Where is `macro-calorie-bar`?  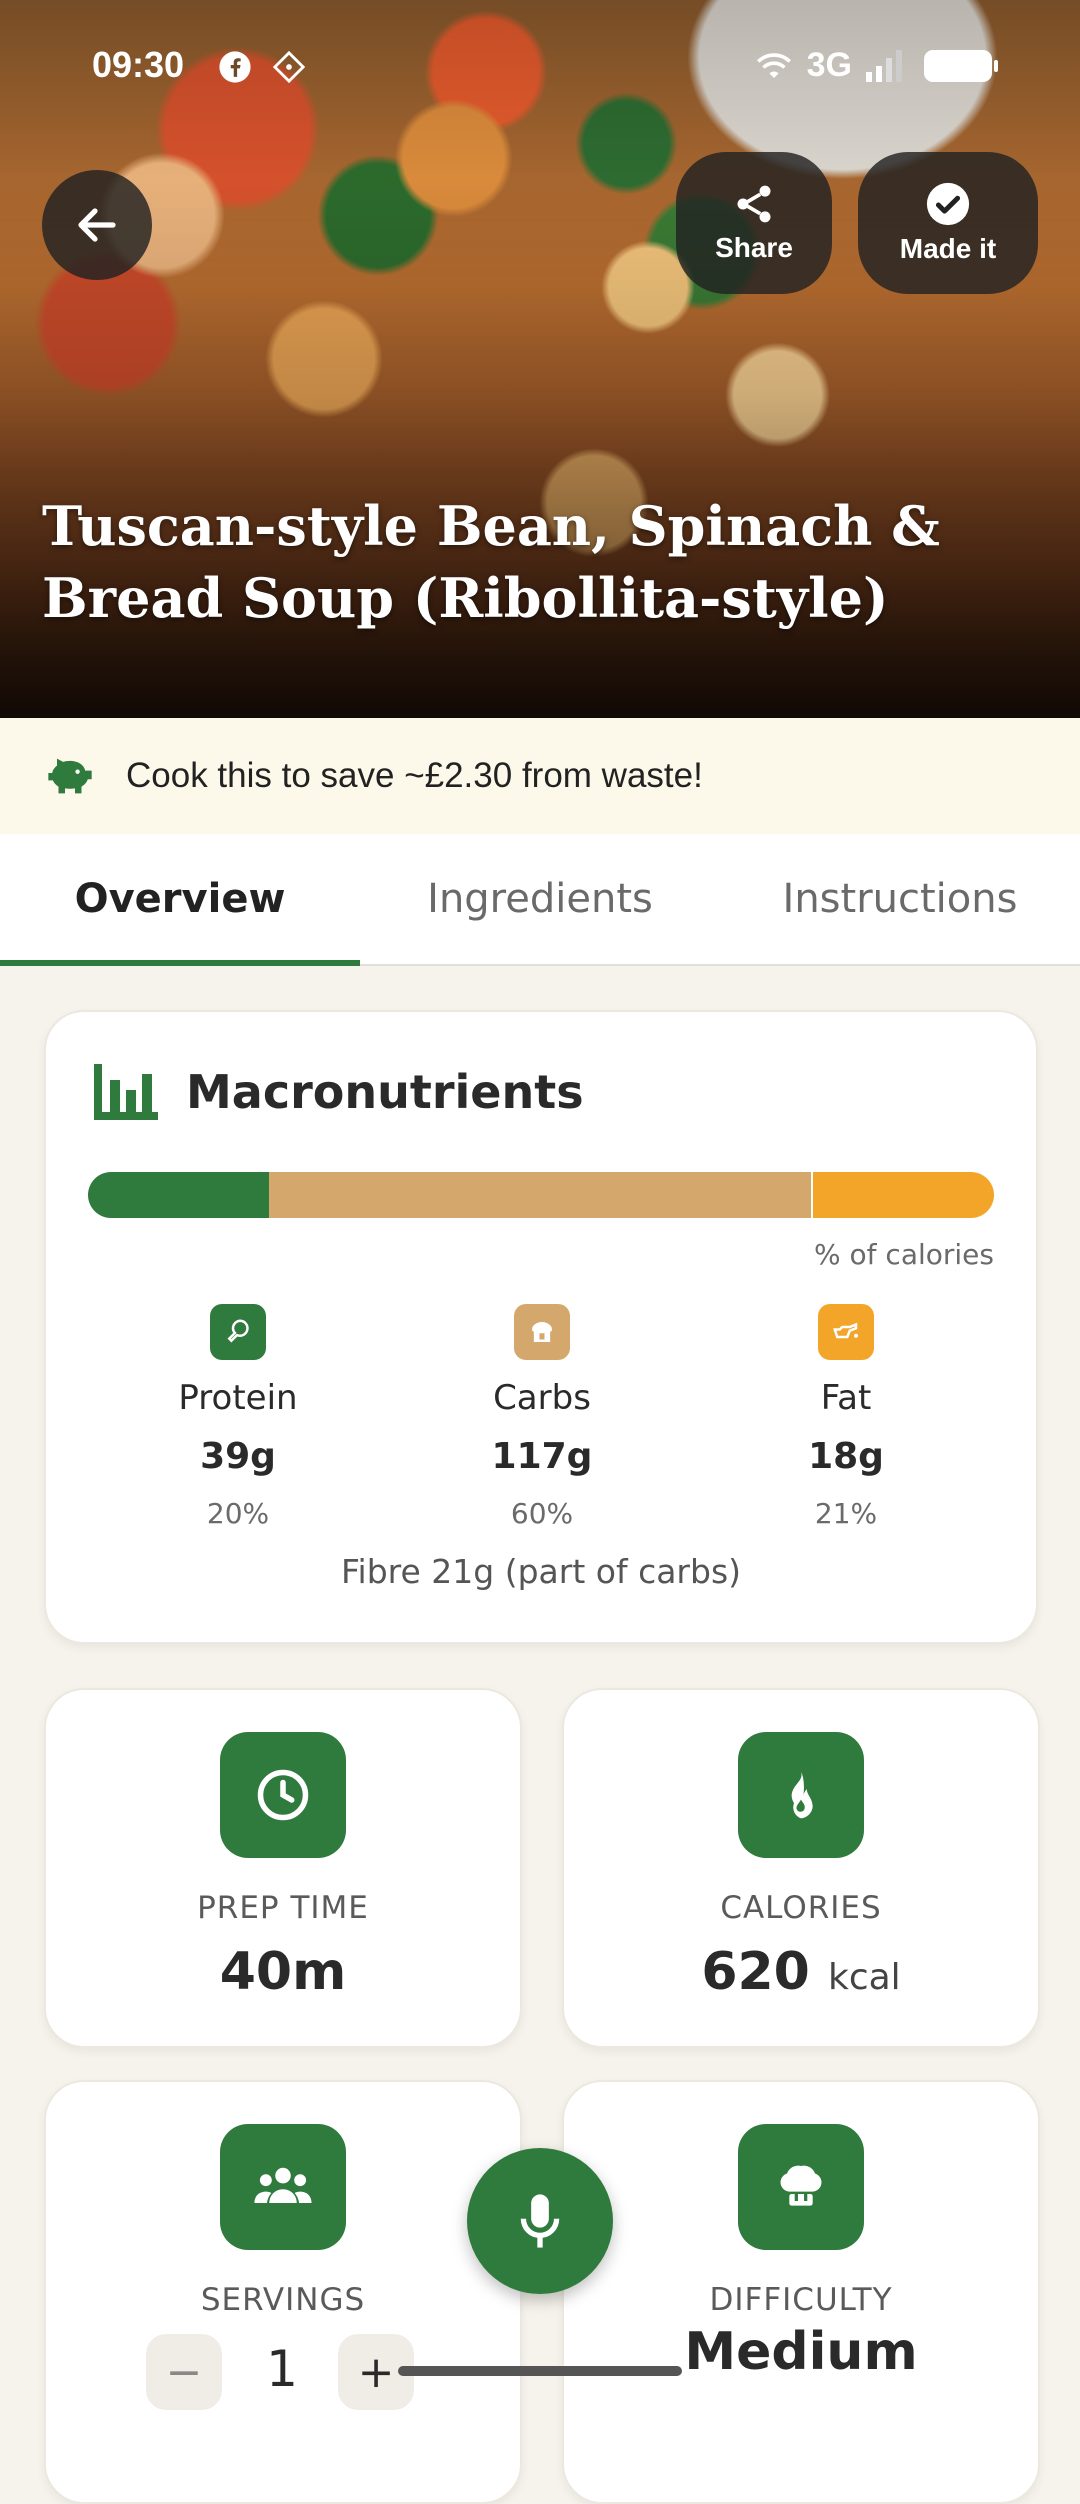
macro-calorie-bar is located at coordinates (541, 1195).